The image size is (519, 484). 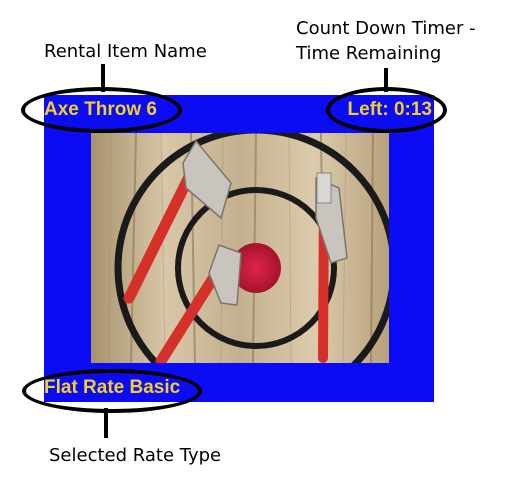 I want to click on annotation-rental-item-name: Rental Item Name, so click(x=125, y=51).